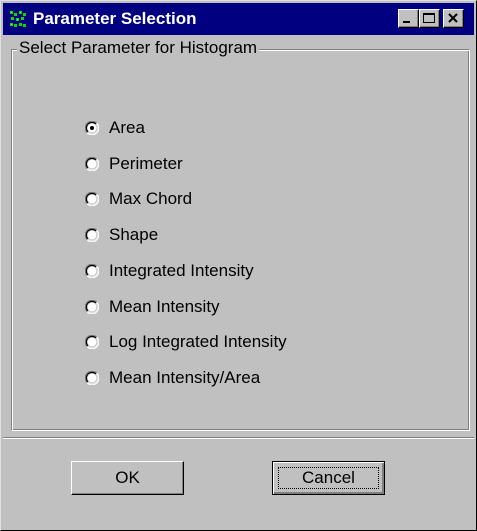 The height and width of the screenshot is (531, 477). Describe the element at coordinates (164, 306) in the screenshot. I see `radio-label: Mean Intensity` at that location.